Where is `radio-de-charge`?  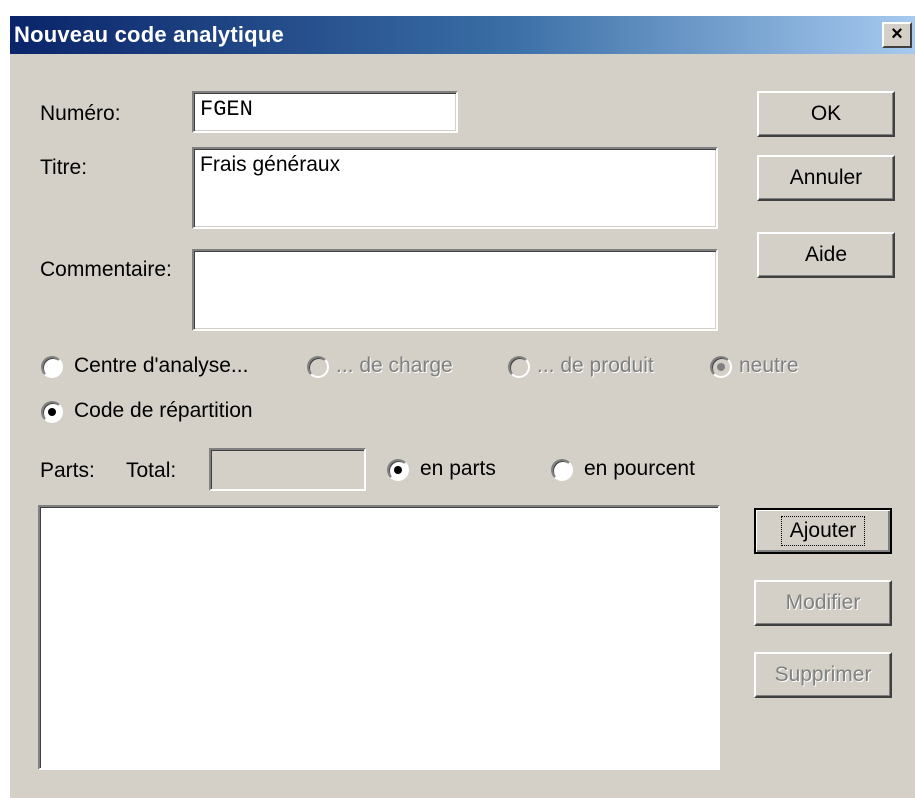
radio-de-charge is located at coordinates (318, 367).